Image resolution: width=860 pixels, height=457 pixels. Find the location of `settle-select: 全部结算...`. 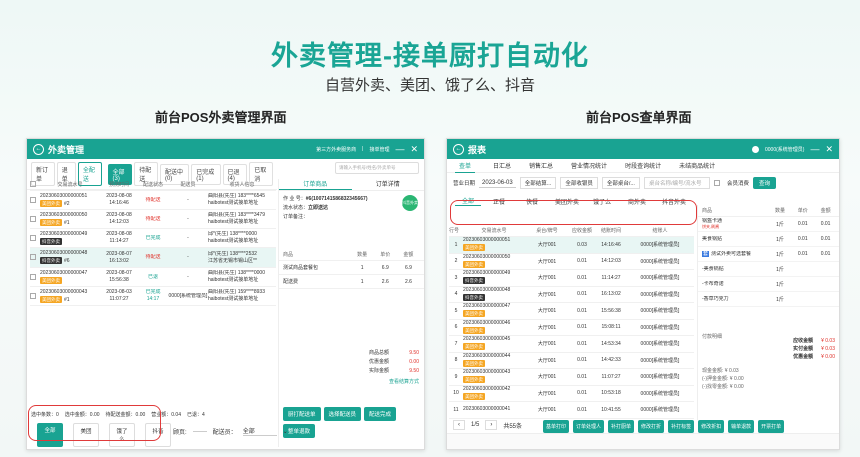

settle-select: 全部结算... is located at coordinates (538, 183).